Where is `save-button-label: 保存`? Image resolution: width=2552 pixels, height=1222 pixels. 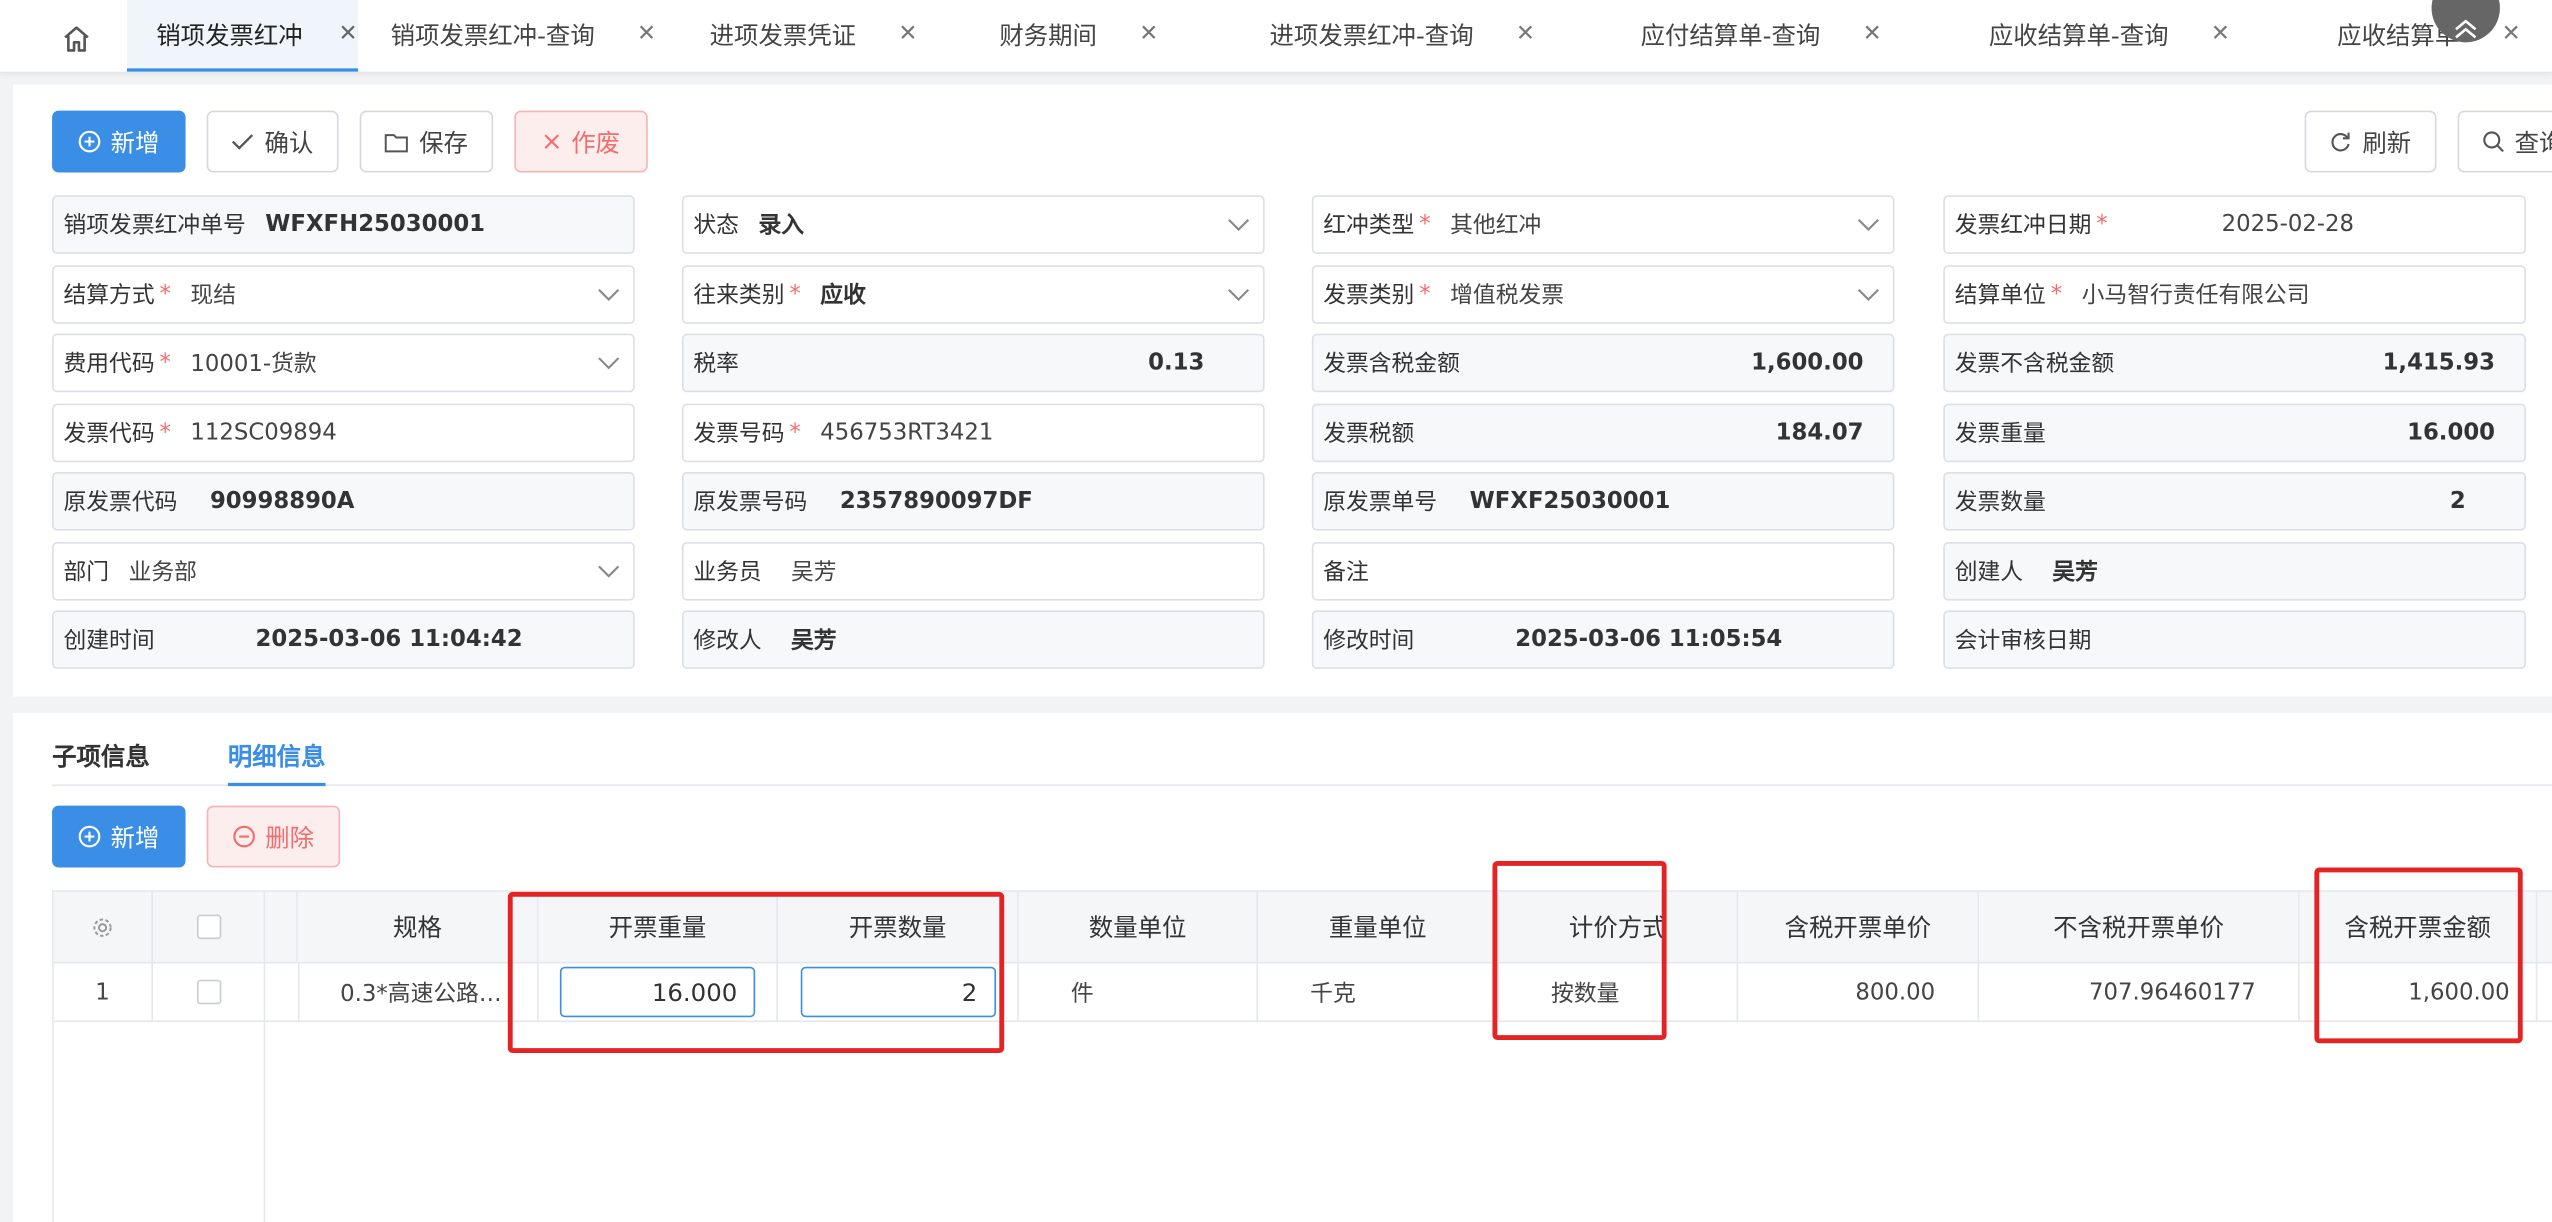
save-button-label: 保存 is located at coordinates (443, 142).